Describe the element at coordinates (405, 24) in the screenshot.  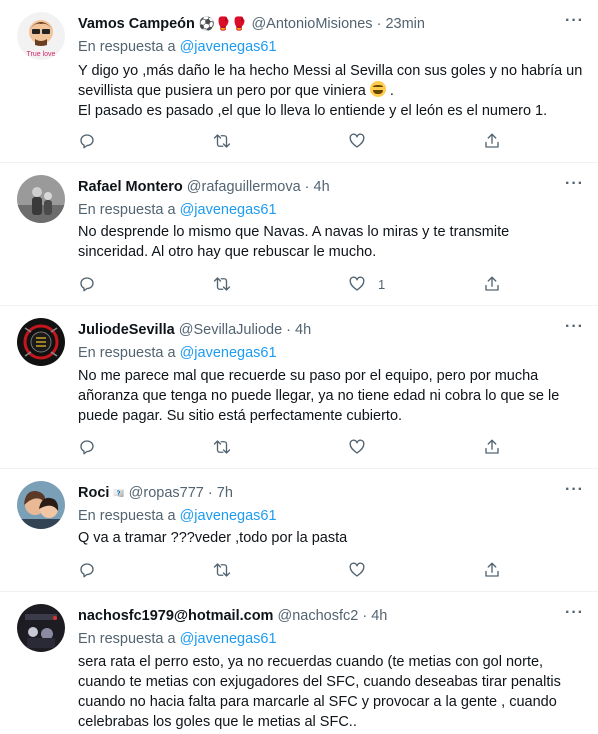
I see `timestamp: 23min` at that location.